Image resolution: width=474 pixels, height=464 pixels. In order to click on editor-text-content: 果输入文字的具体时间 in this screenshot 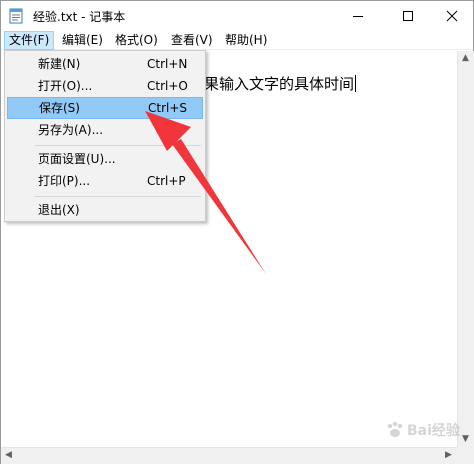, I will do `click(279, 84)`.